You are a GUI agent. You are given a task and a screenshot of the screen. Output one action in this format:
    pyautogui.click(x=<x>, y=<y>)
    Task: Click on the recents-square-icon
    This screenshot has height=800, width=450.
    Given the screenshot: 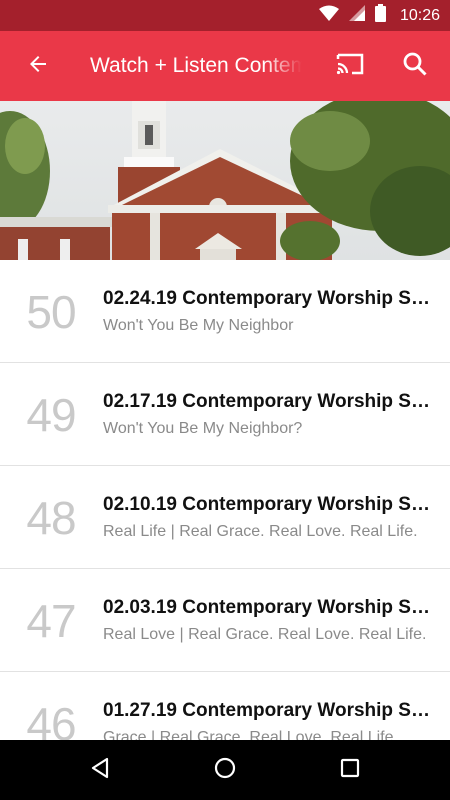 What is the action you would take?
    pyautogui.click(x=350, y=770)
    